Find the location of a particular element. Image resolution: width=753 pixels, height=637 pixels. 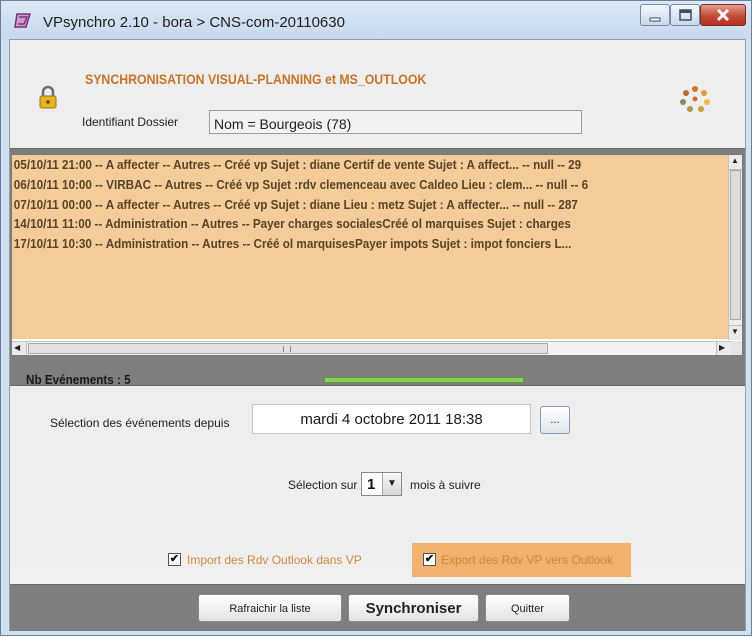

quit-button: Quitter is located at coordinates (527, 608).